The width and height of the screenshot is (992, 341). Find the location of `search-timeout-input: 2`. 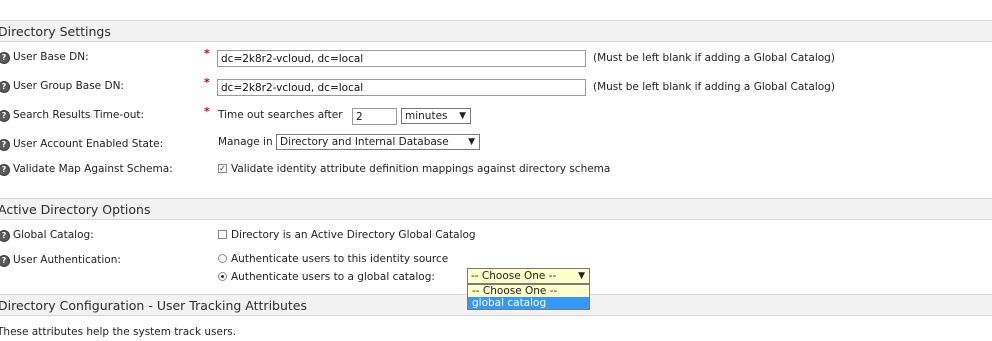

search-timeout-input: 2 is located at coordinates (374, 116).